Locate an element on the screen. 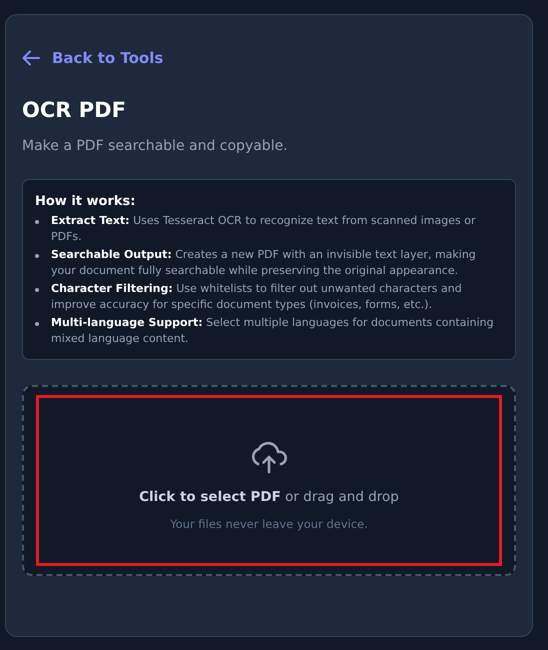 This screenshot has width=548, height=650. info-text: Extract Text: Uses Tesseract OCR to recognize text from scanned images or PDFs. is located at coordinates (263, 229).